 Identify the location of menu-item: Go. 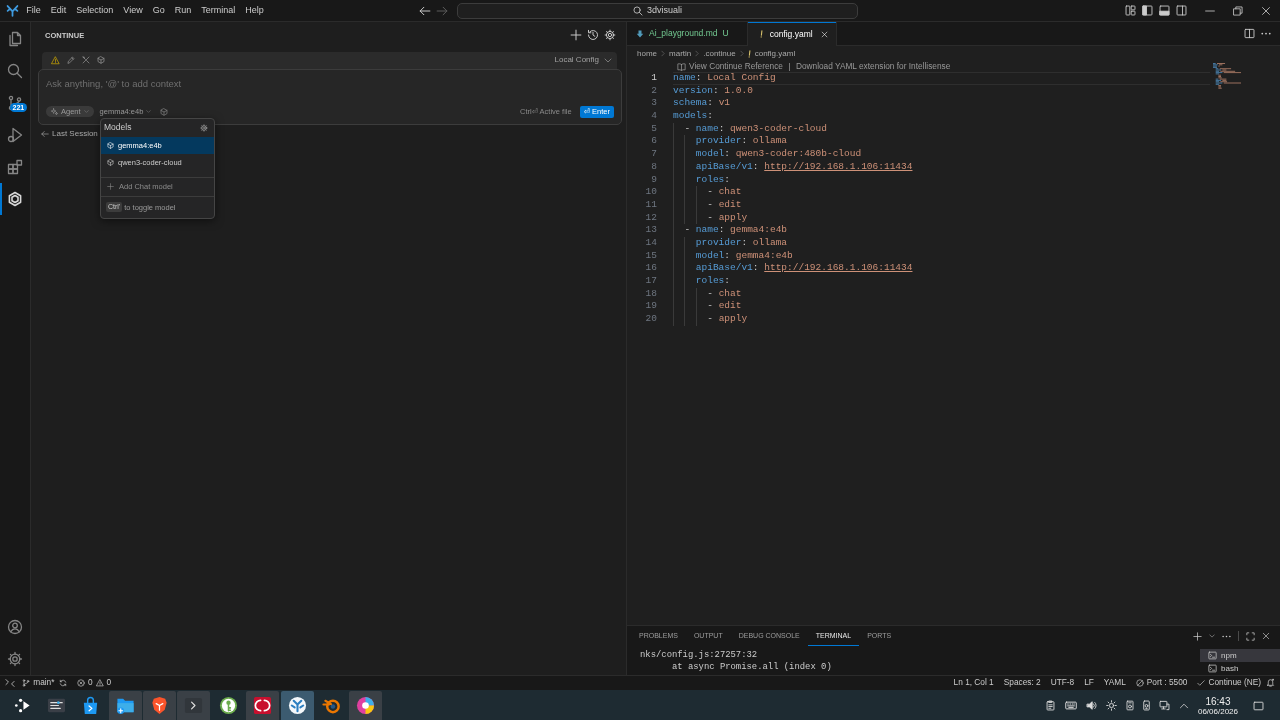
(158, 10).